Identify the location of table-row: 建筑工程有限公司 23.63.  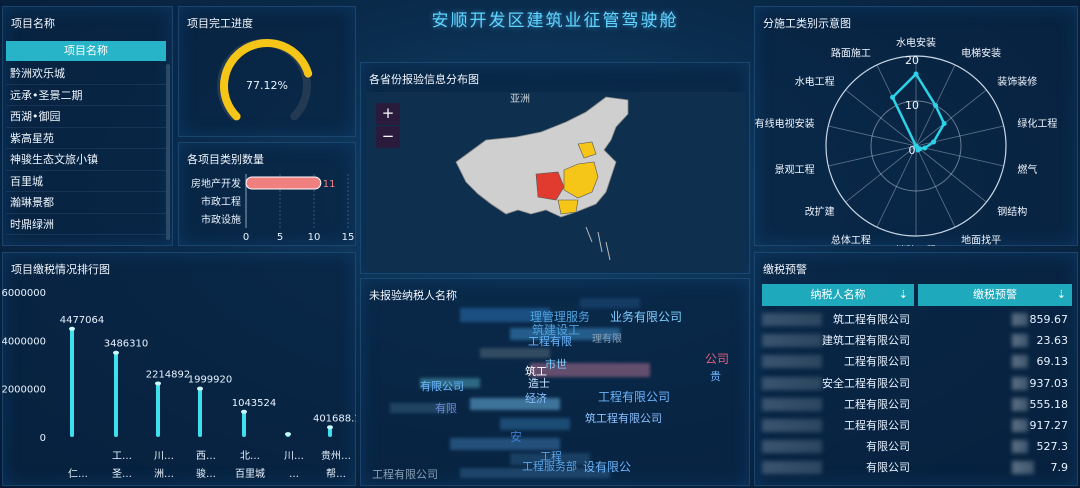
(917, 340).